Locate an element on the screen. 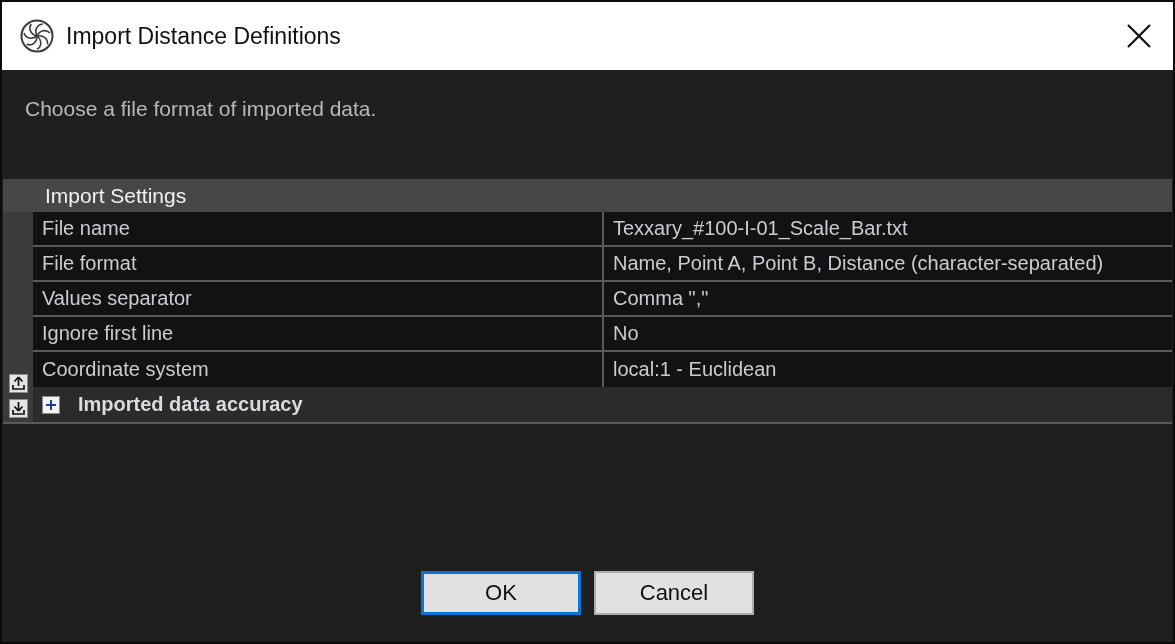 Image resolution: width=1175 pixels, height=644 pixels. arrow-down-tray-icon is located at coordinates (18, 408).